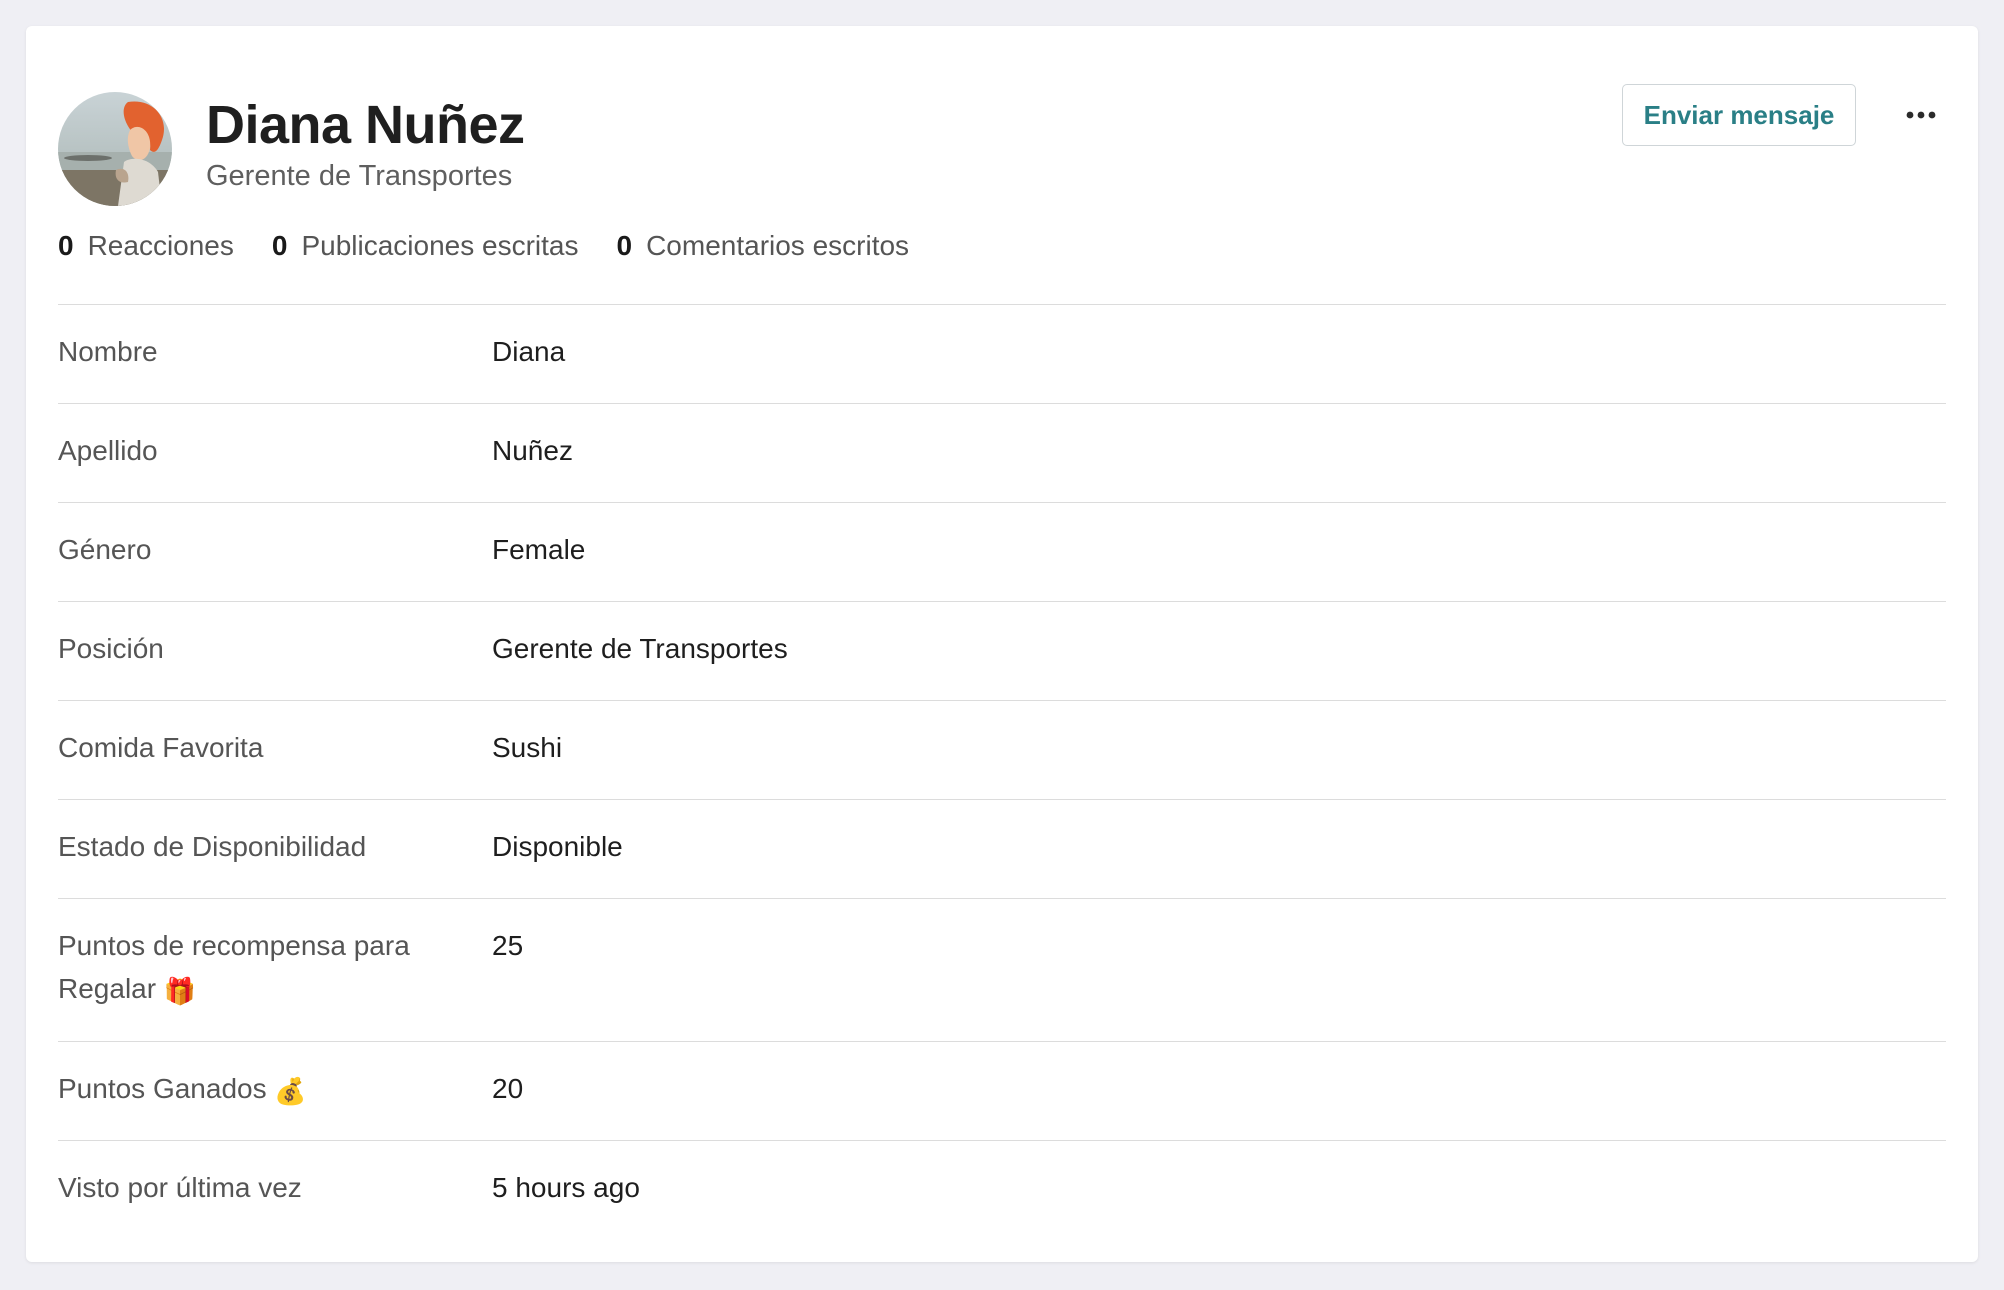 Image resolution: width=2004 pixels, height=1290 pixels. I want to click on profile-name: Diana Nuñez, so click(365, 125).